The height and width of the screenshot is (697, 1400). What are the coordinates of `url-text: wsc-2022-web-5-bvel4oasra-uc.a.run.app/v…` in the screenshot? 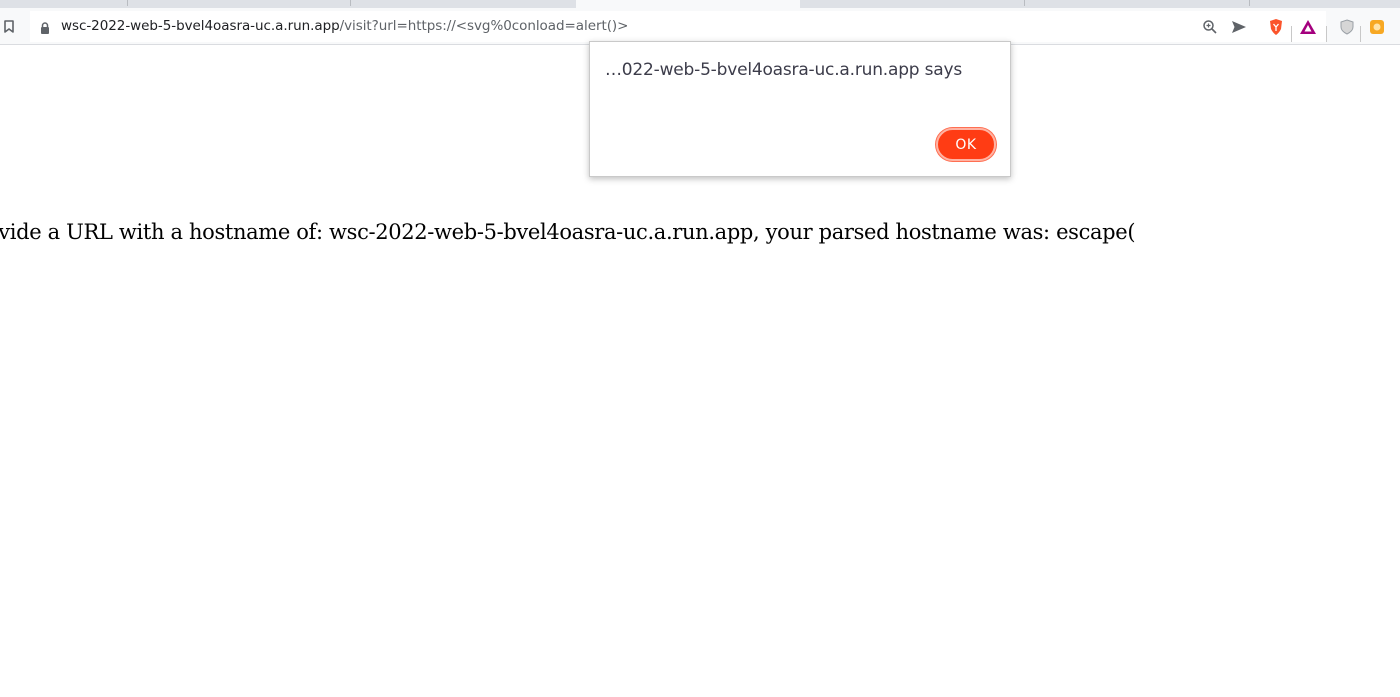 It's located at (344, 26).